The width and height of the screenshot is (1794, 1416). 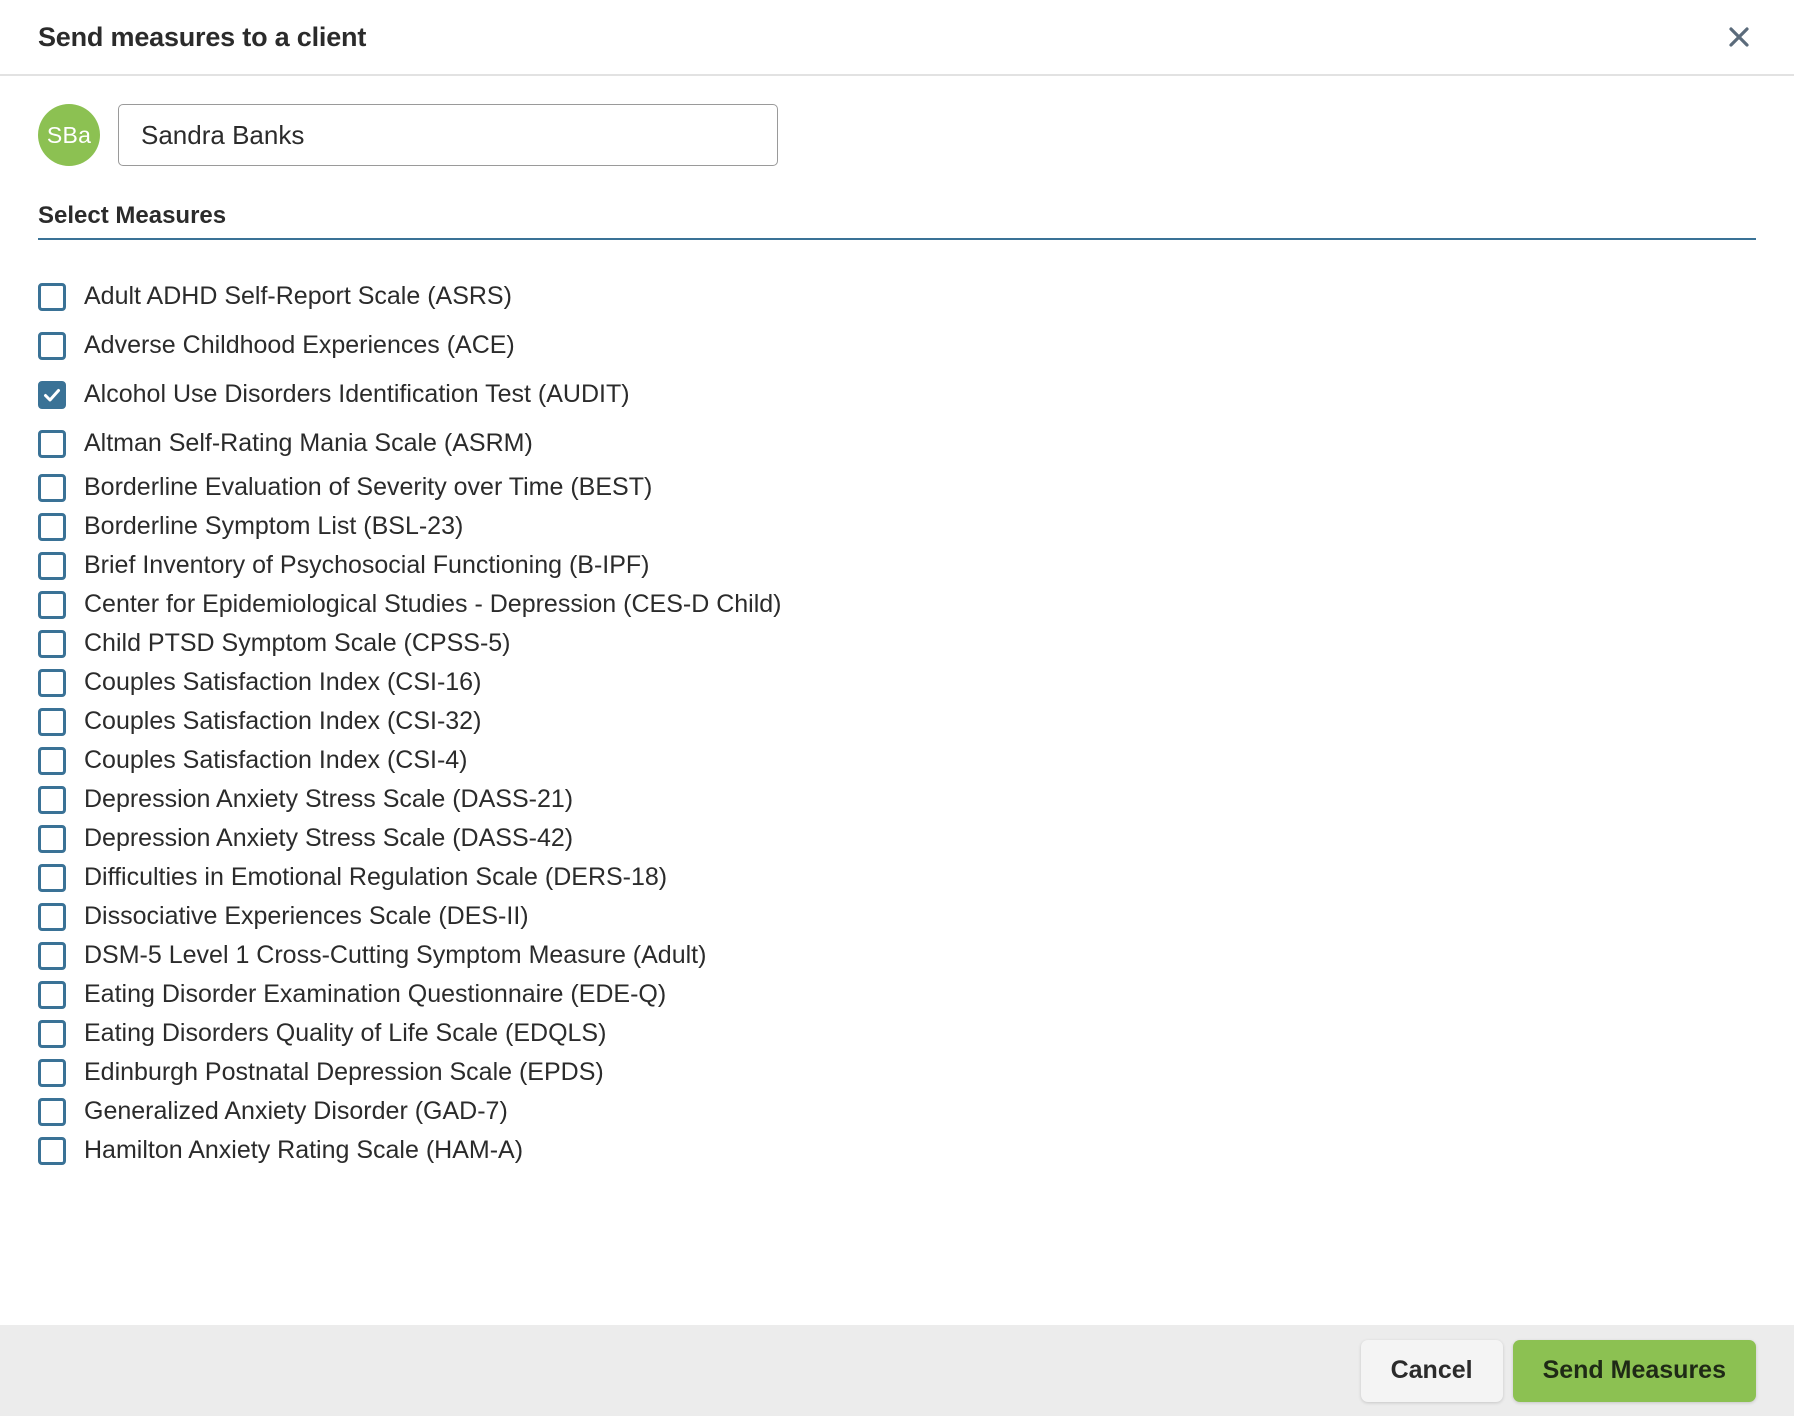 I want to click on measure-label: Adult ADHD Self-Report Scale (ASRS), so click(x=298, y=296).